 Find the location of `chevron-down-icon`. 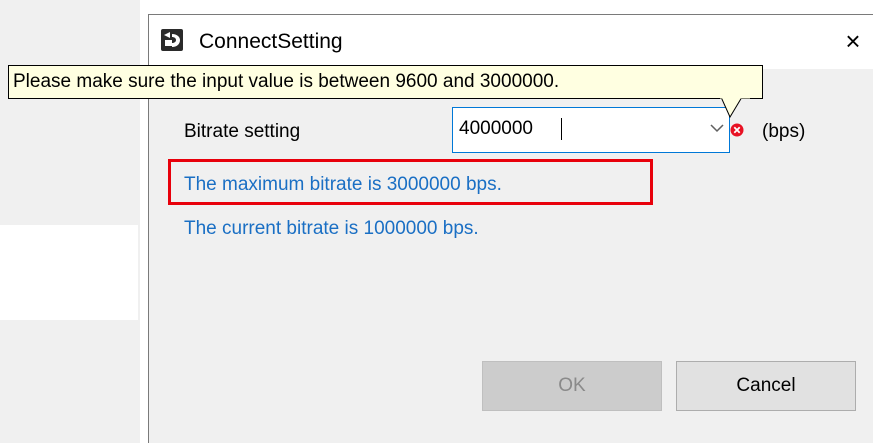

chevron-down-icon is located at coordinates (717, 128).